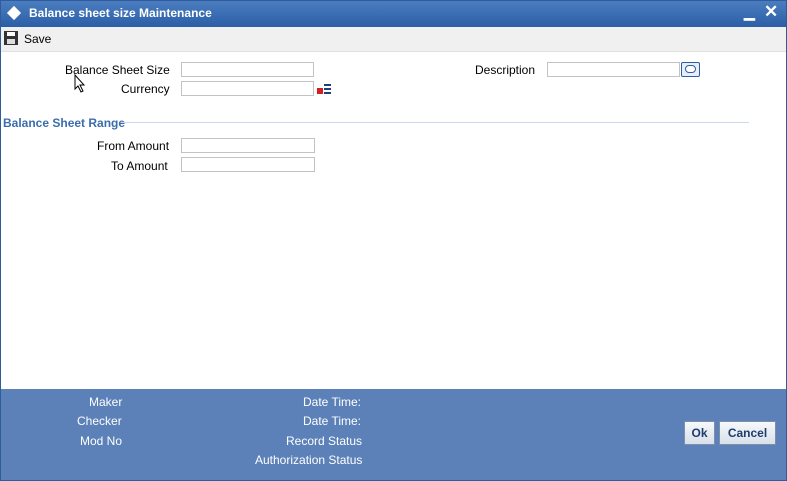 The image size is (787, 481). I want to click on mod-no-label: Mod No, so click(101, 441).